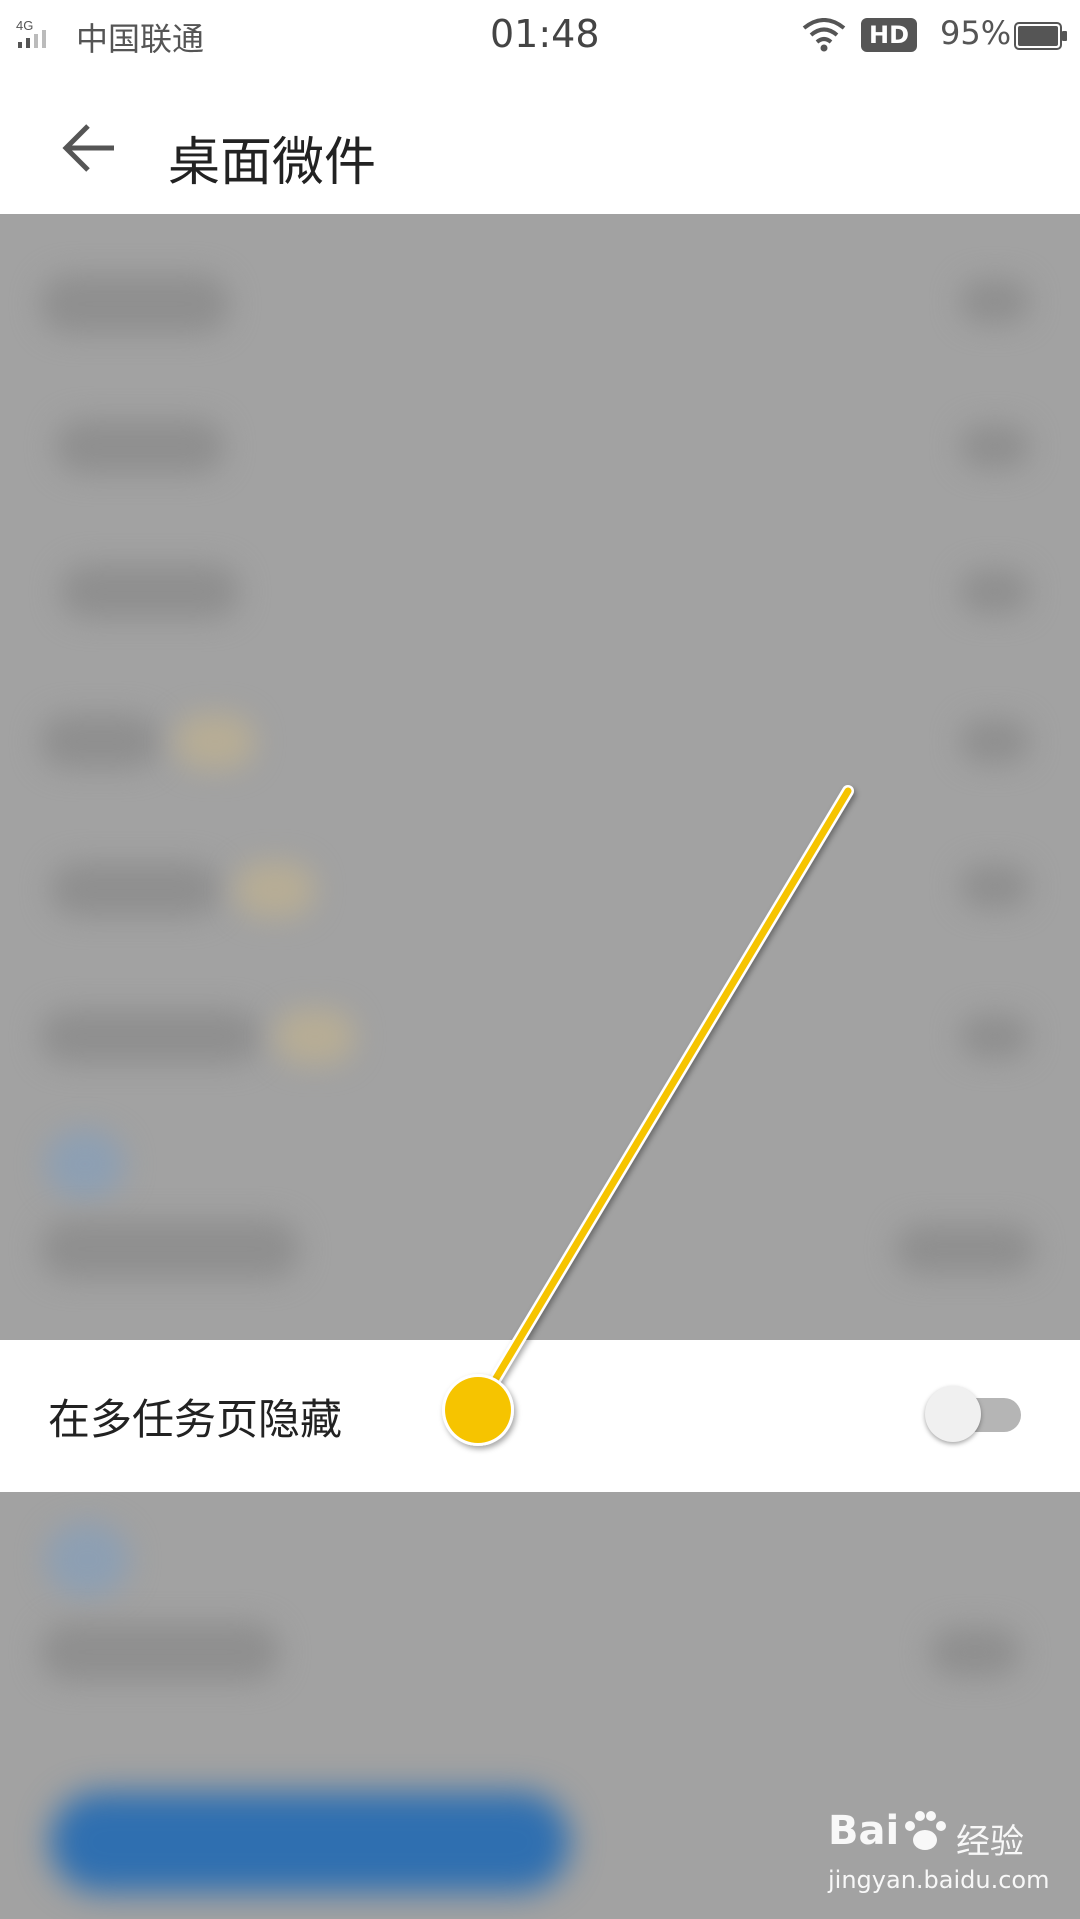  What do you see at coordinates (310, 1842) in the screenshot?
I see `blurred-action-button` at bounding box center [310, 1842].